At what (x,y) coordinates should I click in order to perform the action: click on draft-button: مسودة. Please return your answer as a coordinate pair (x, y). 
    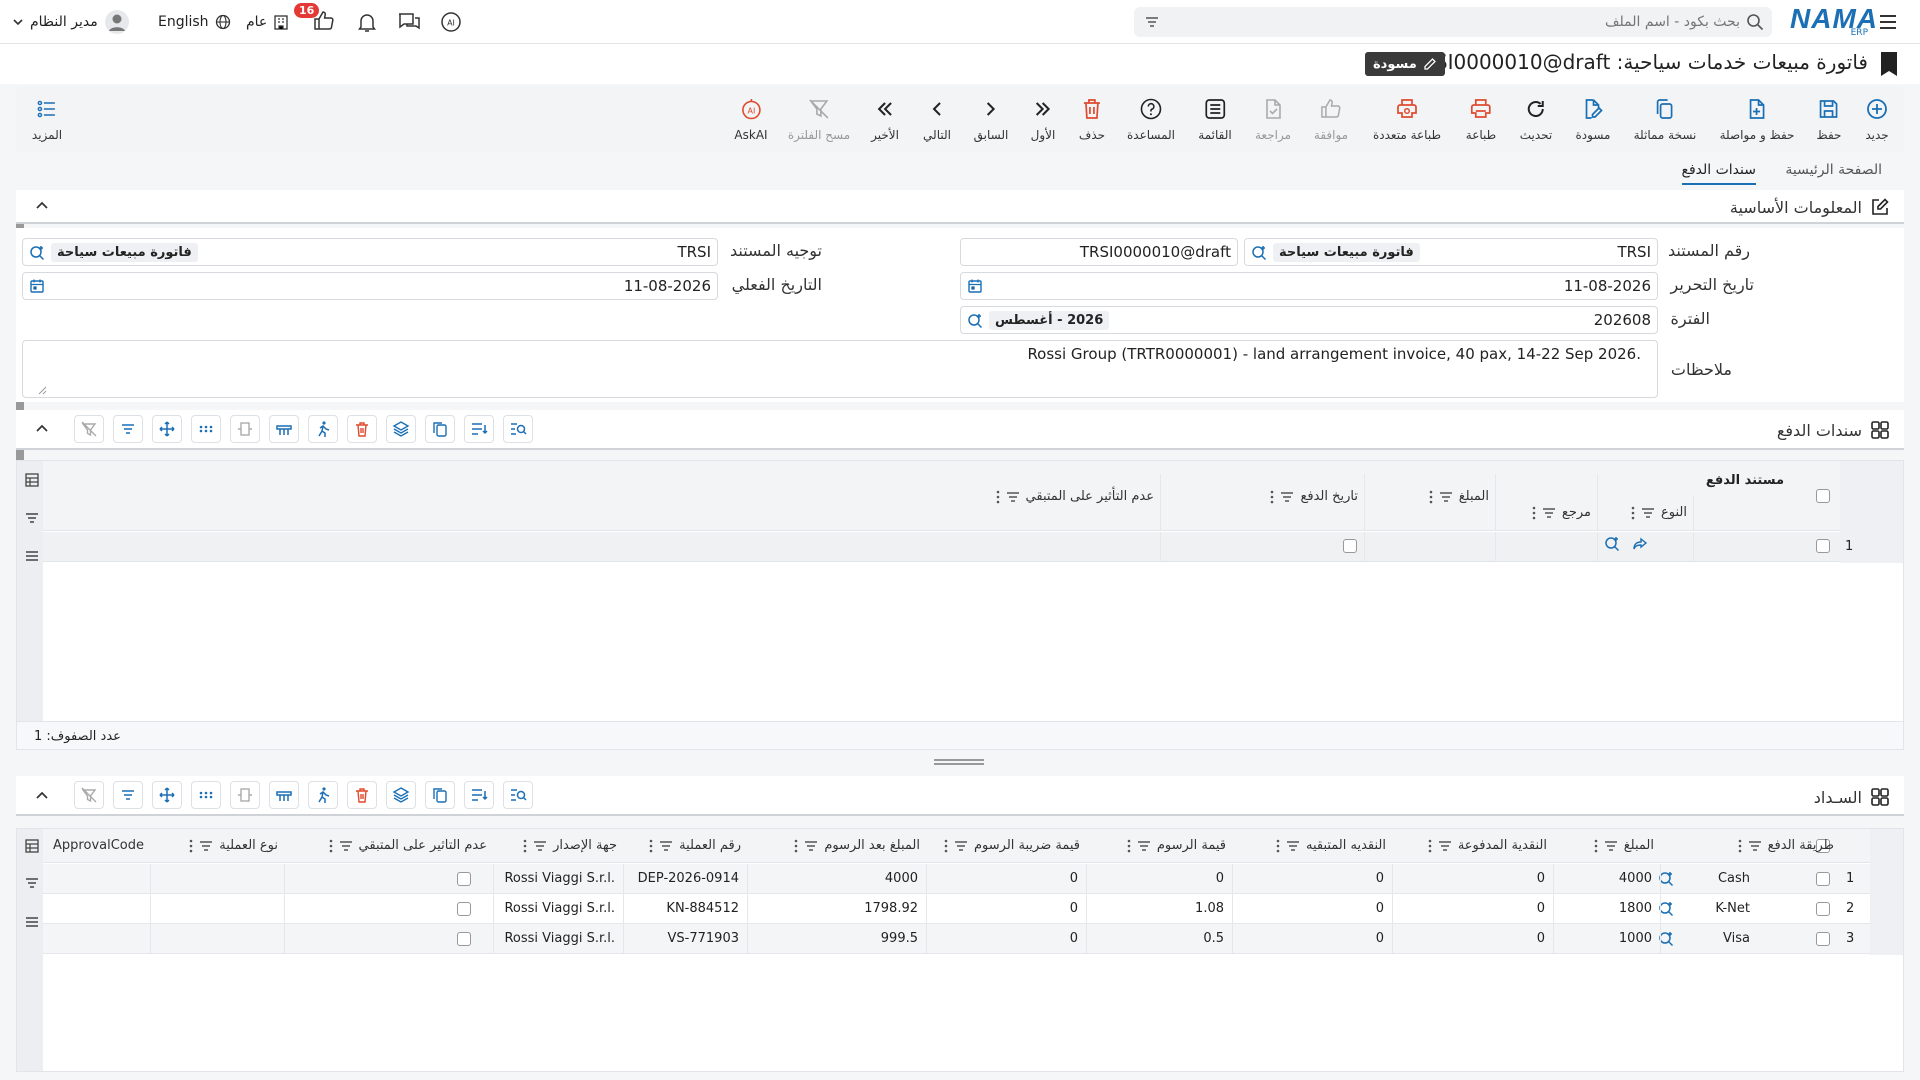
    Looking at the image, I should click on (1593, 119).